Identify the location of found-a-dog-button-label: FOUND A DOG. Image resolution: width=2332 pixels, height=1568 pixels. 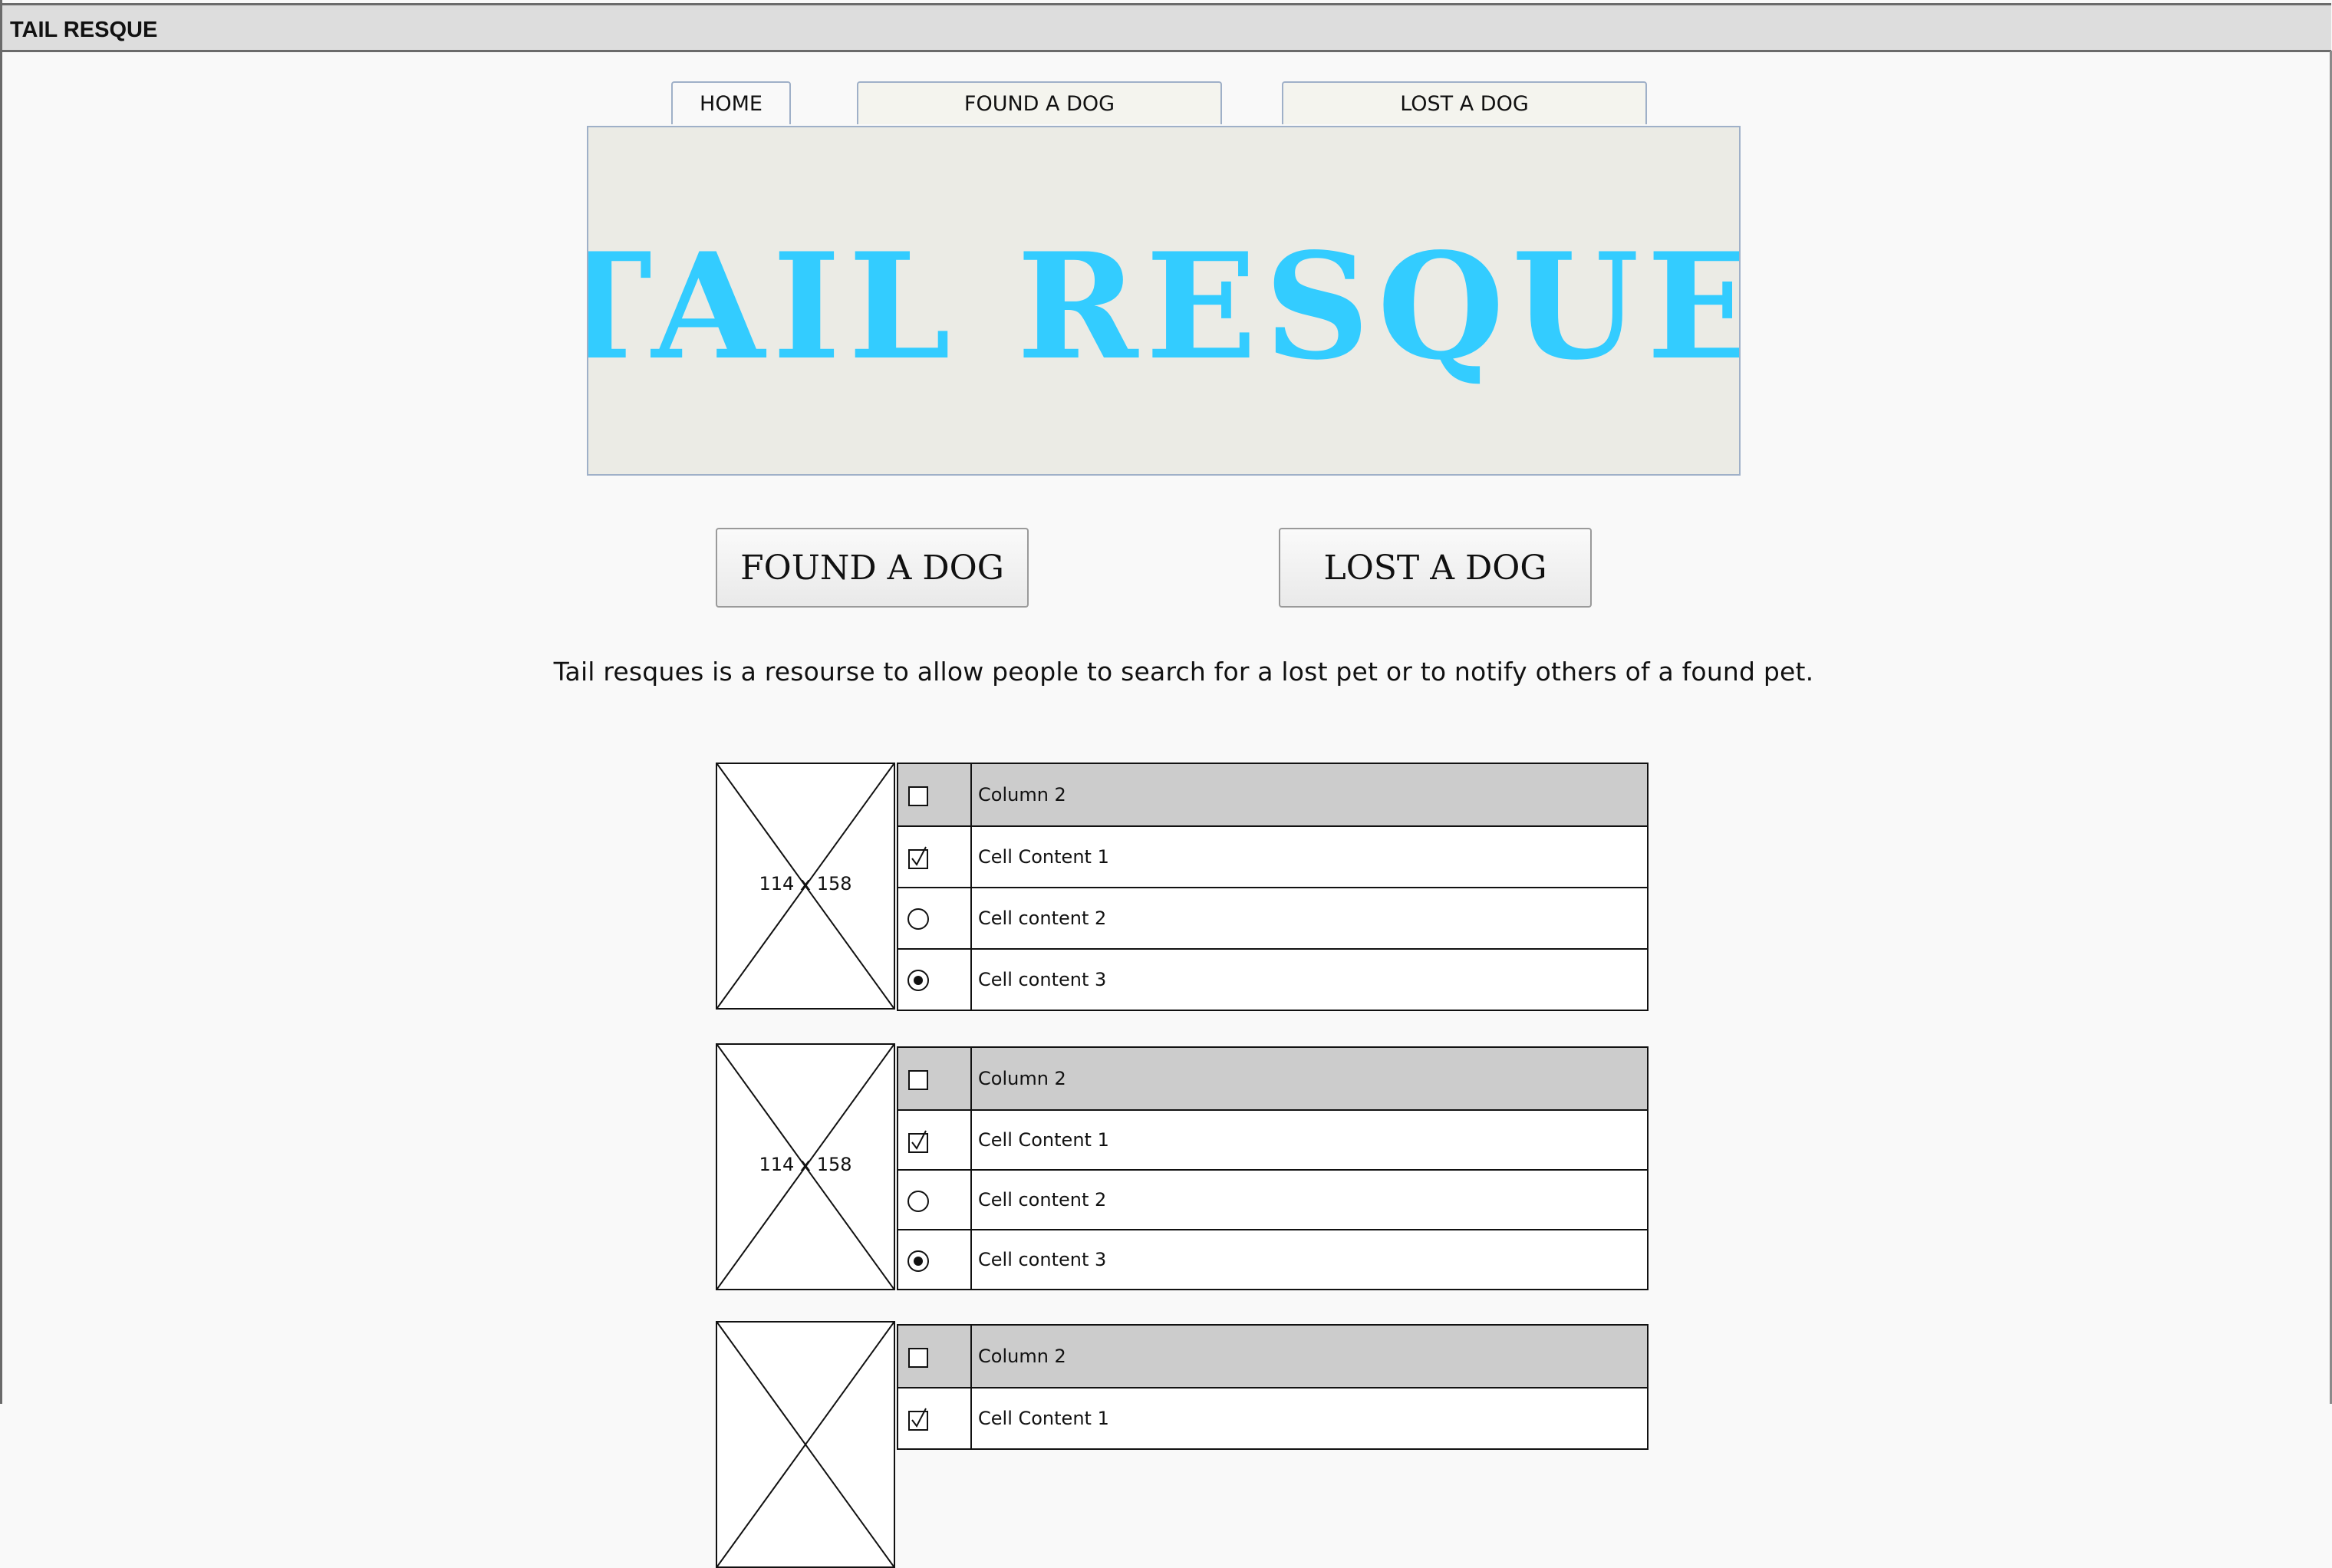
(872, 568).